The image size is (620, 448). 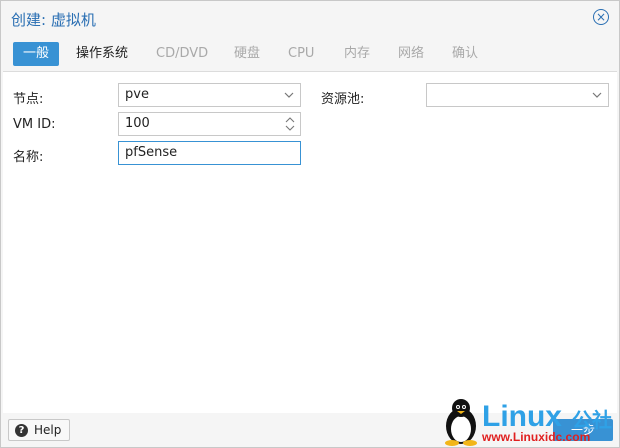 I want to click on dialog-footer: ? Help 一步, so click(x=310, y=430).